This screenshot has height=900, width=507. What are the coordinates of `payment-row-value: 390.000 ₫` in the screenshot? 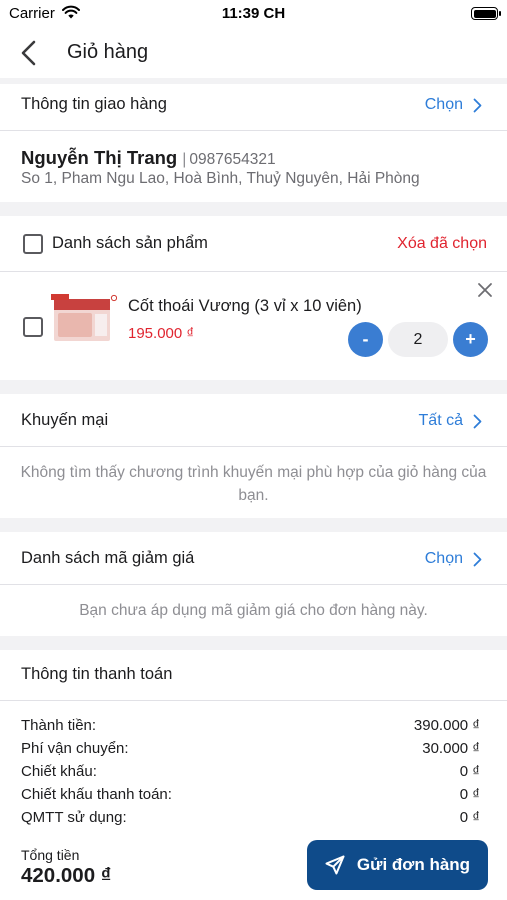 It's located at (446, 725).